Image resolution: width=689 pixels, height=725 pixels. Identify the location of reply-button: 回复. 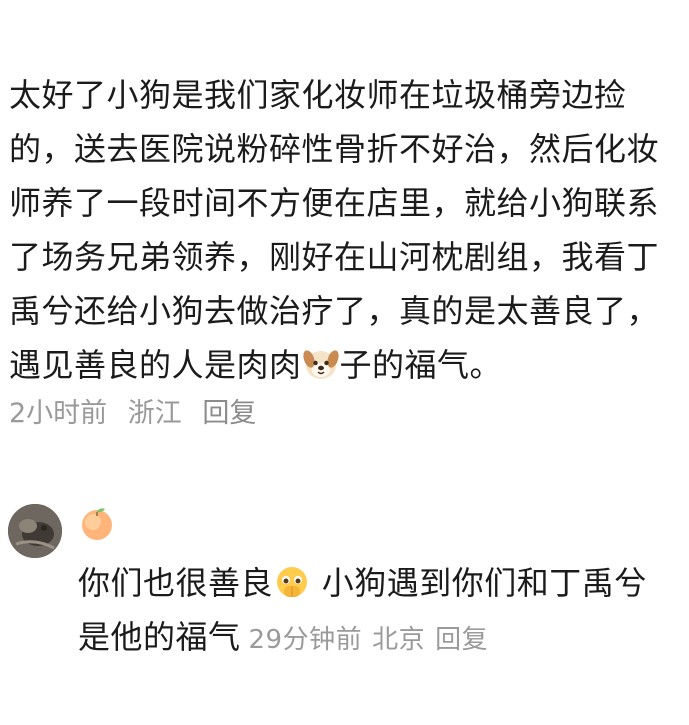
(229, 413).